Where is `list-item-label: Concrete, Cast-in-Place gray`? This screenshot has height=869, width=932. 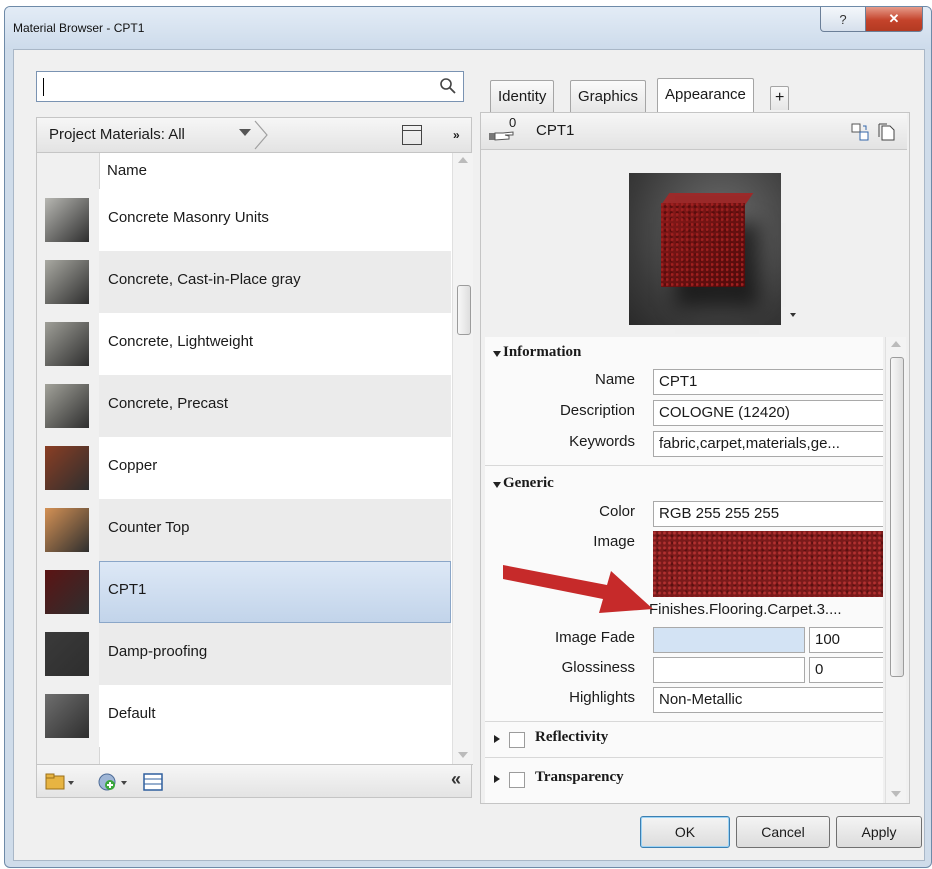
list-item-label: Concrete, Cast-in-Place gray is located at coordinates (204, 279).